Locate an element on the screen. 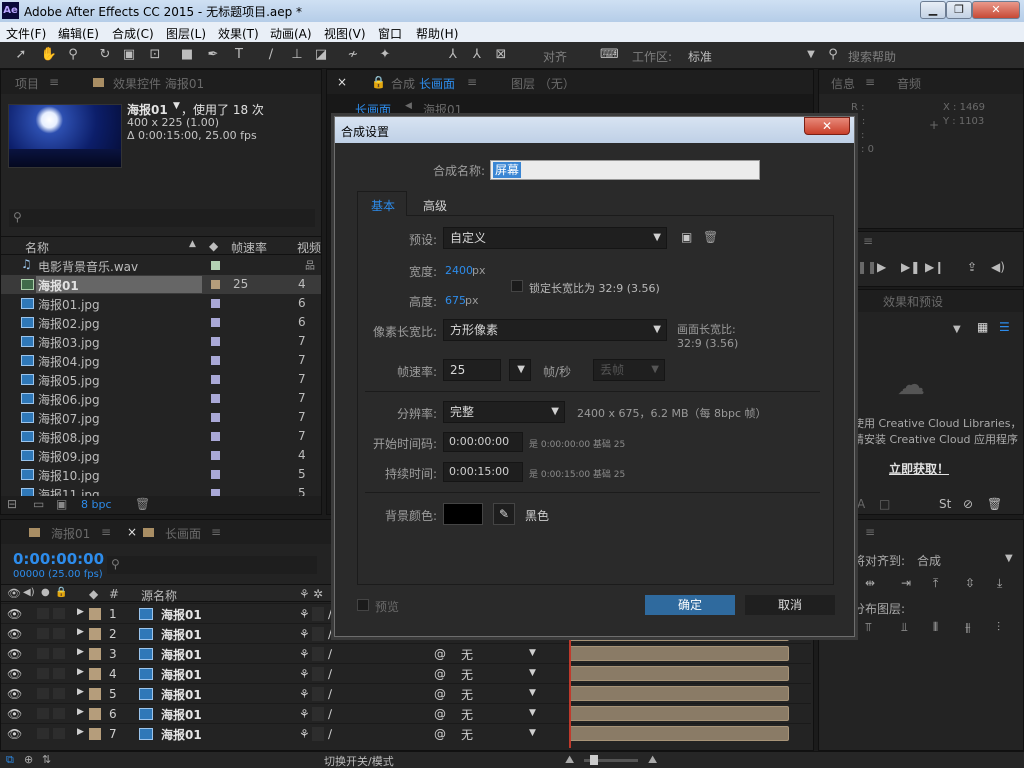 Image resolution: width=1024 pixels, height=768 pixels. list-item: 海报01.jpg 6 is located at coordinates (161, 303).